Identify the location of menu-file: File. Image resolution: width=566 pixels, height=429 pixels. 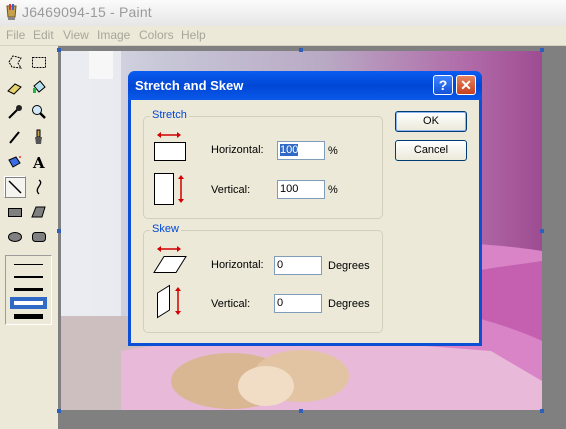
(15, 35).